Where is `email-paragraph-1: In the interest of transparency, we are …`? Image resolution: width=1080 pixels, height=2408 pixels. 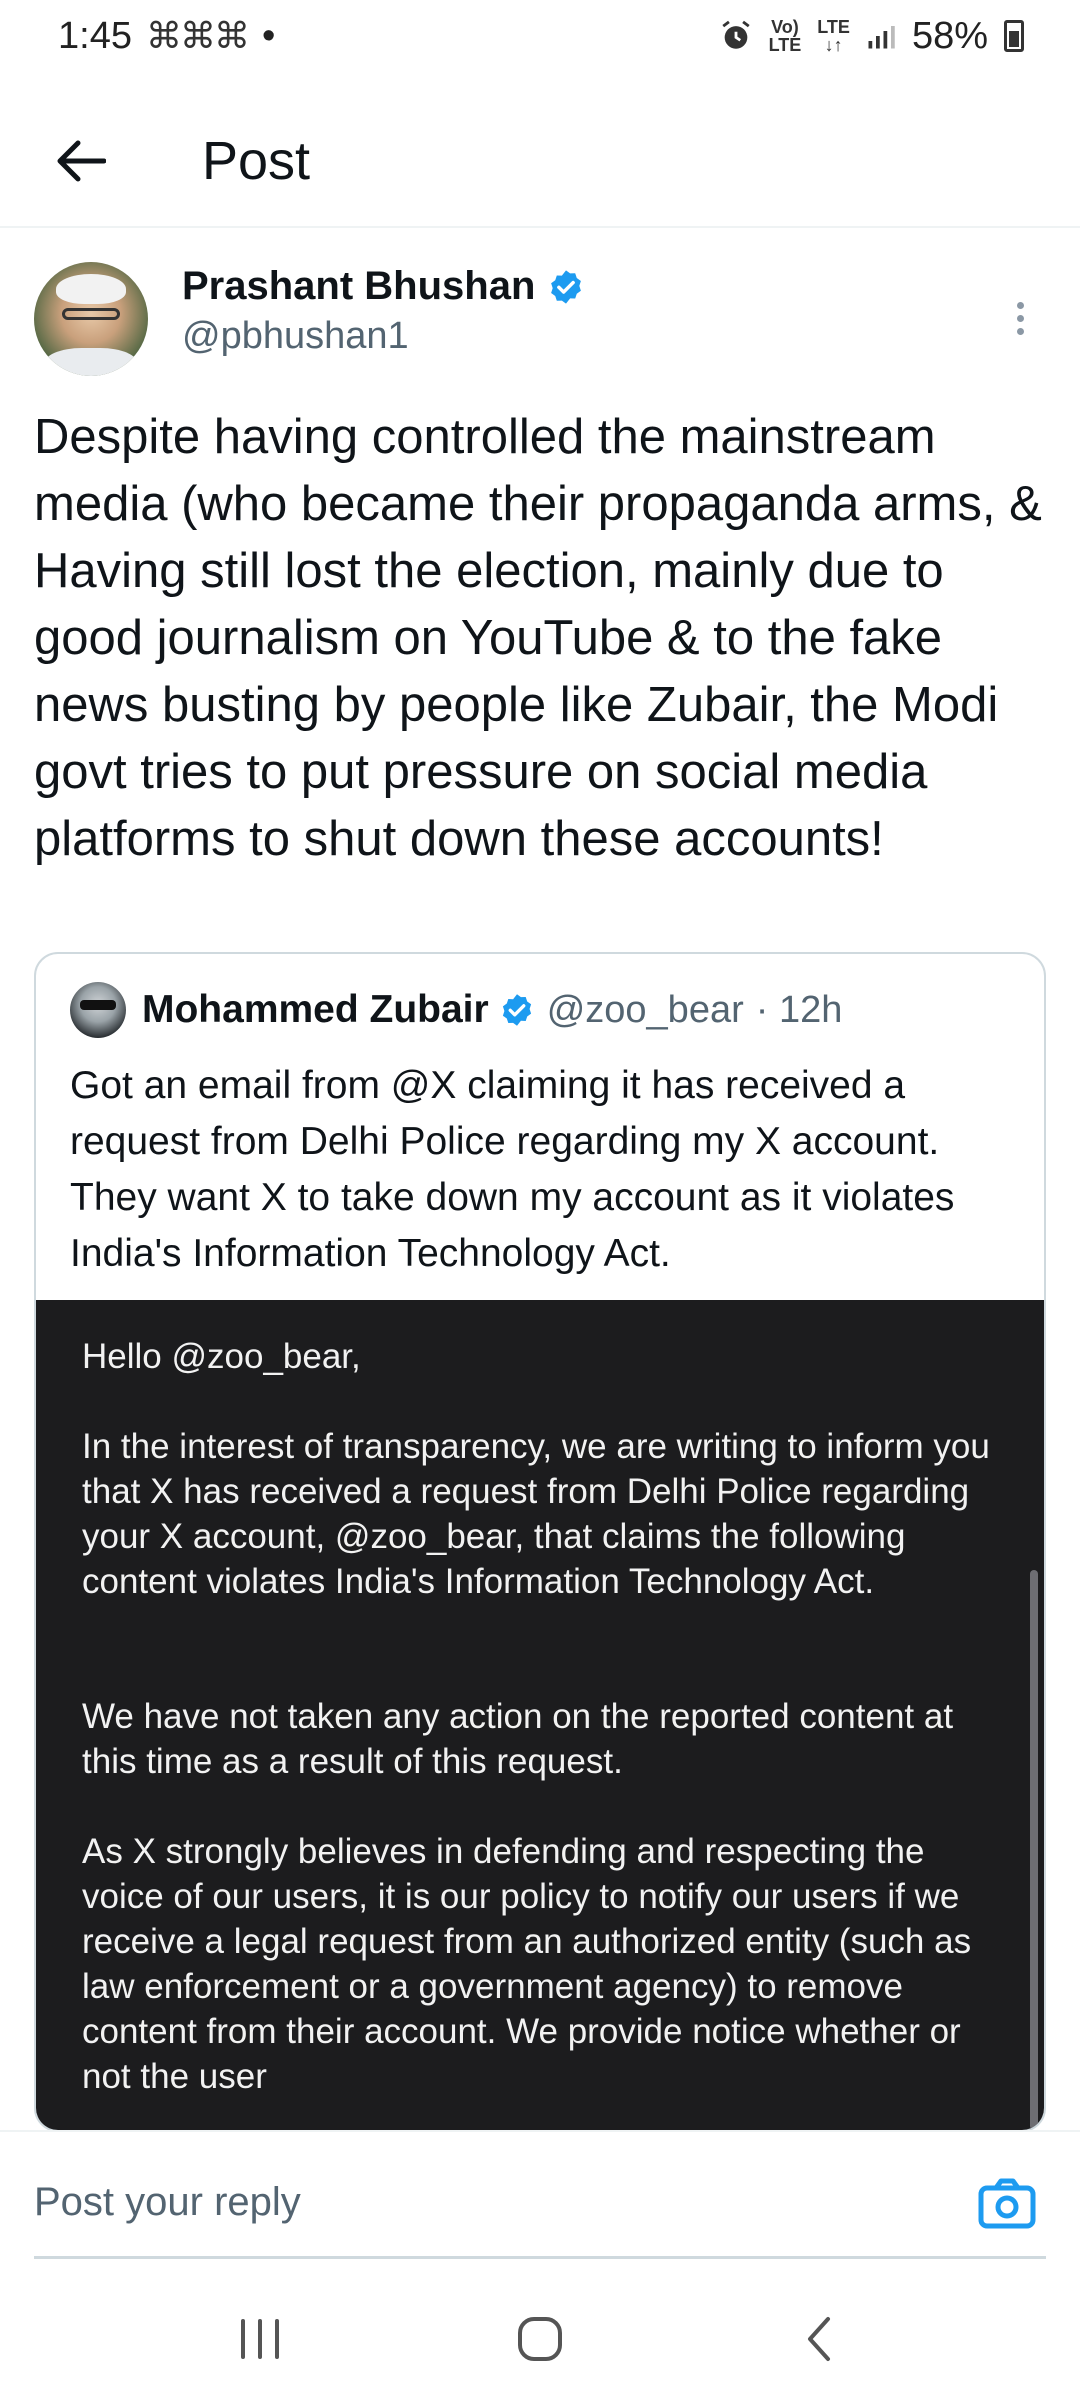 email-paragraph-1: In the interest of transparency, we are … is located at coordinates (536, 1514).